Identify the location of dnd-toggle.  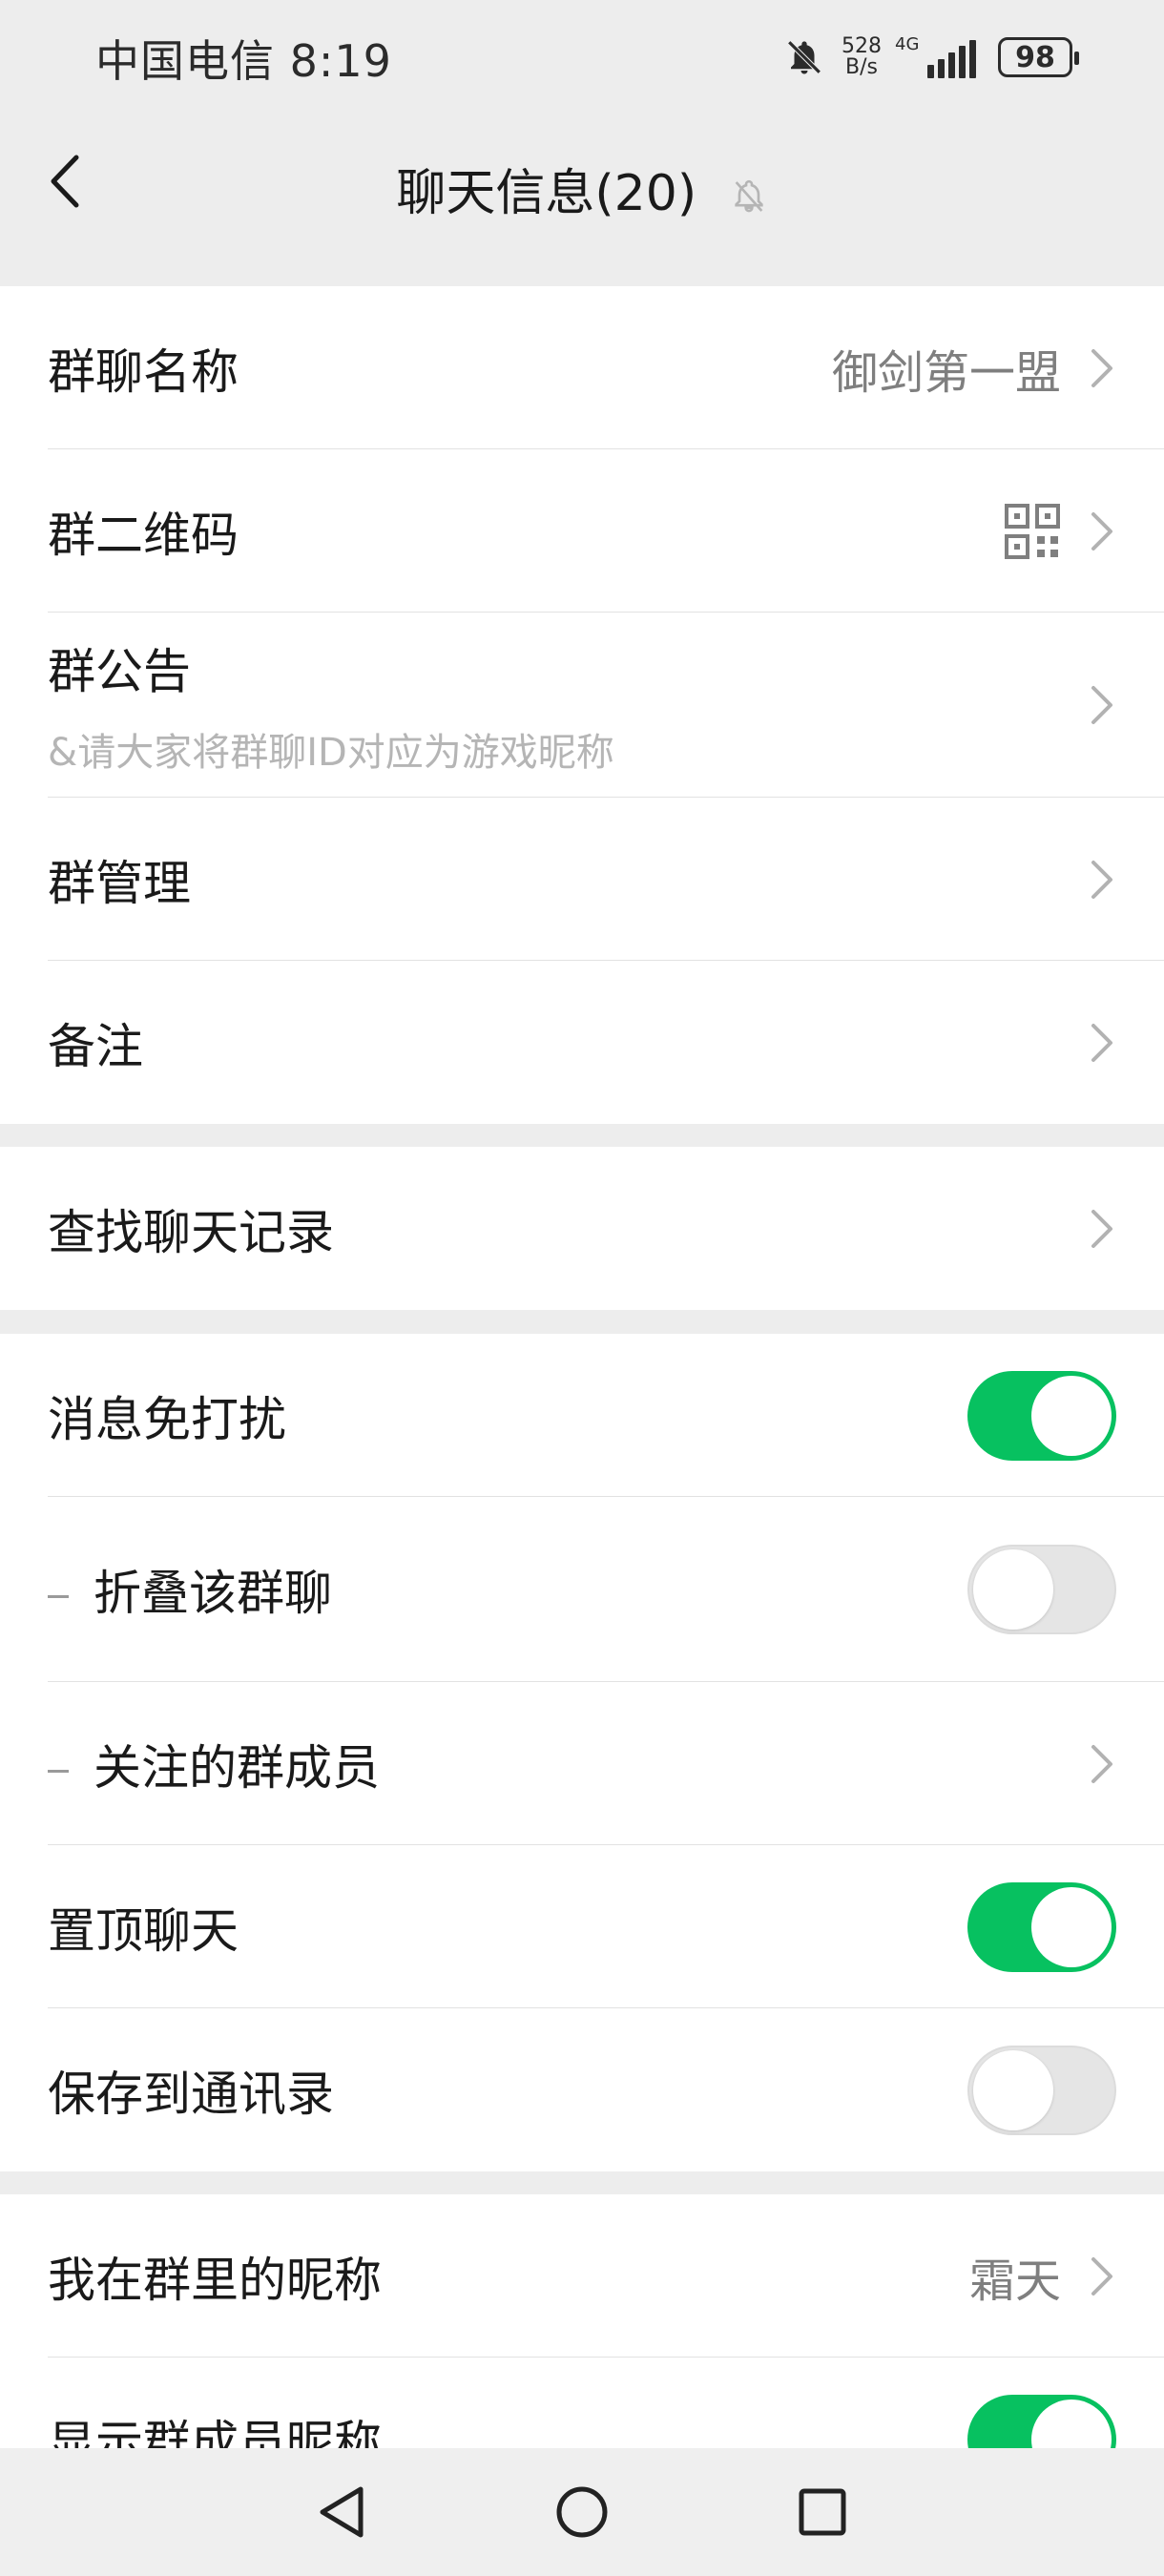
(1041, 1415).